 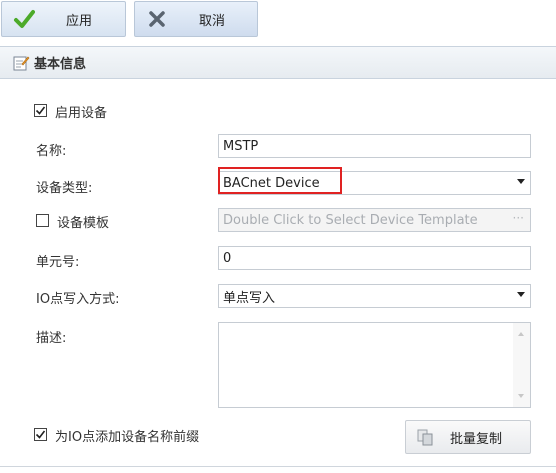 I want to click on divider, so click(x=278, y=466).